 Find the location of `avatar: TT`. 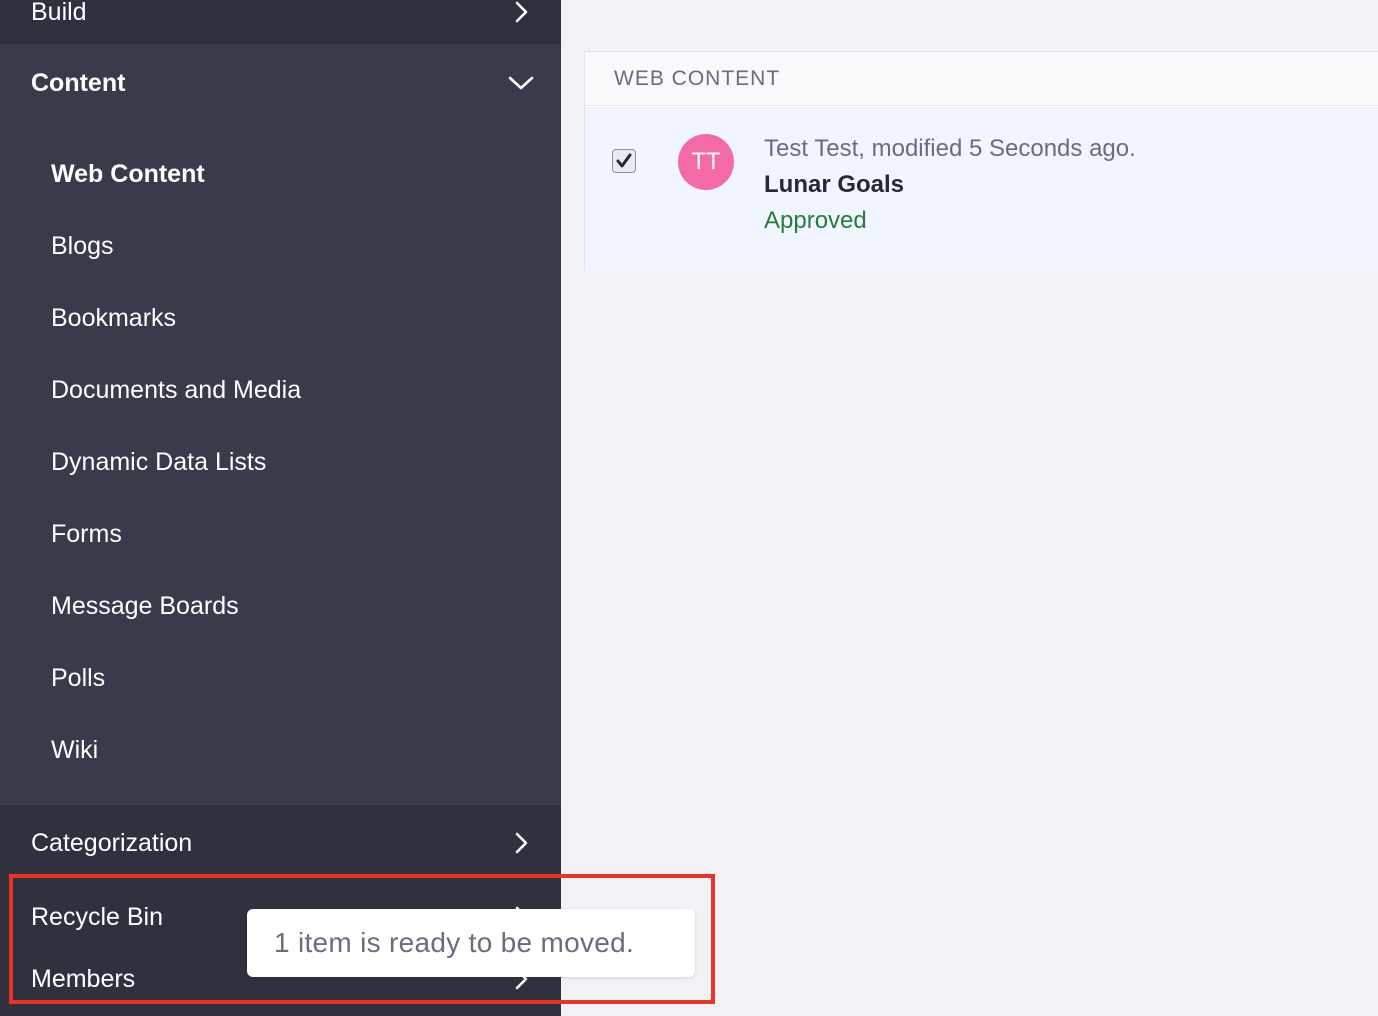

avatar: TT is located at coordinates (706, 162).